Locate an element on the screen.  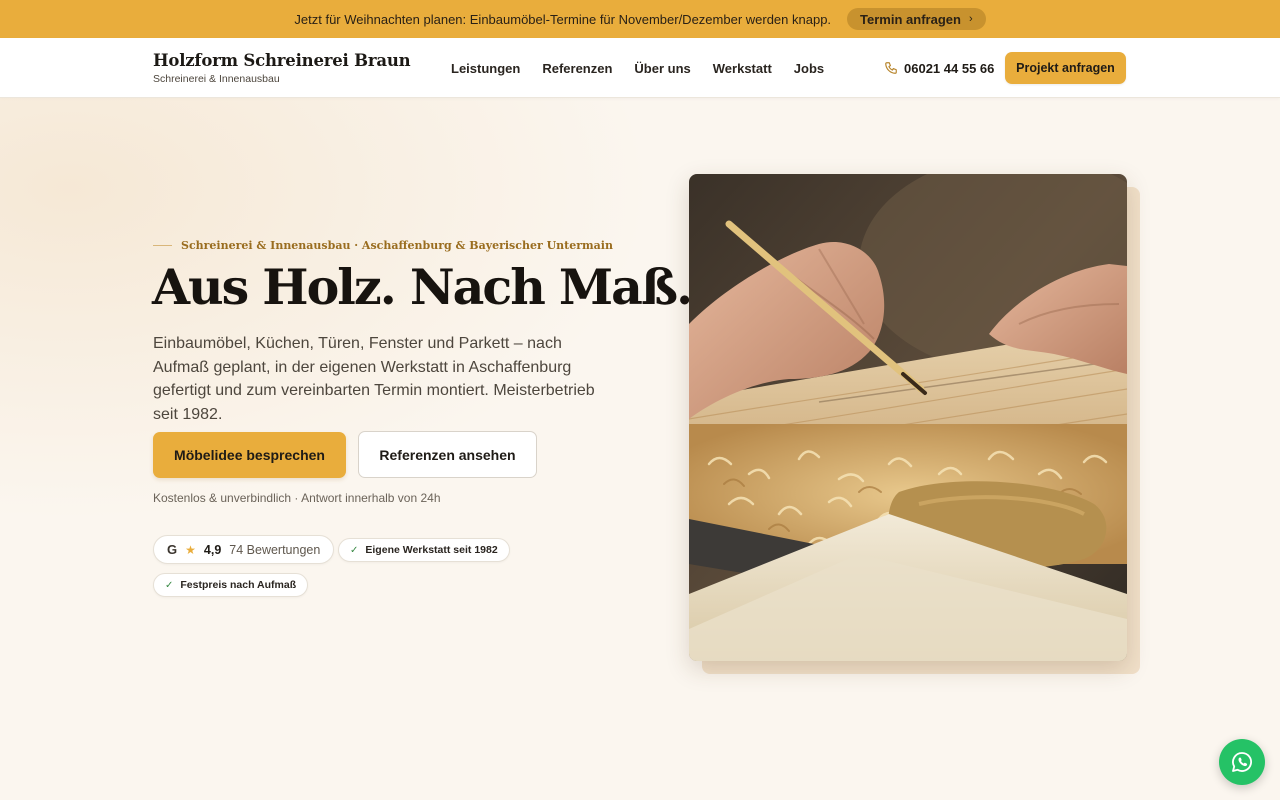
nav-item-jobs: Jobs is located at coordinates (809, 68).